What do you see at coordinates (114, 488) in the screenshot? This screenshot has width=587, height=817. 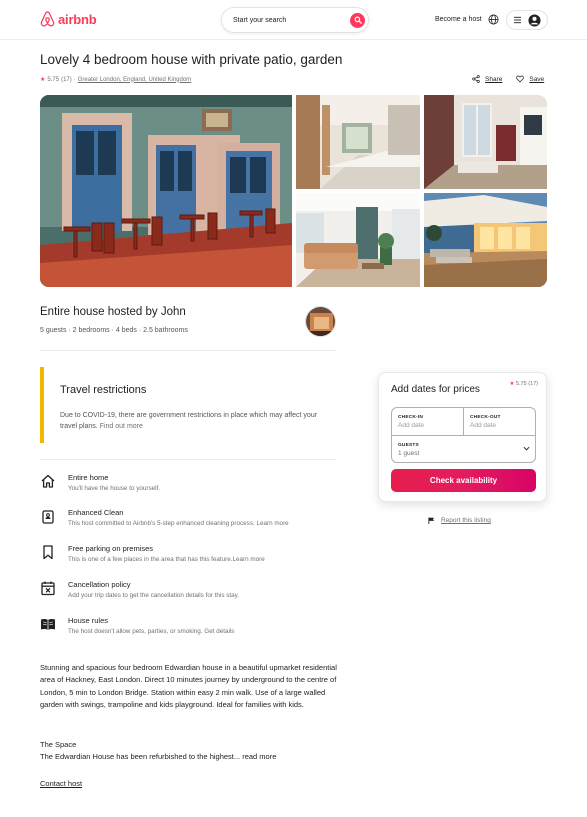 I see `feature-description: You'll have the house to yourself.` at bounding box center [114, 488].